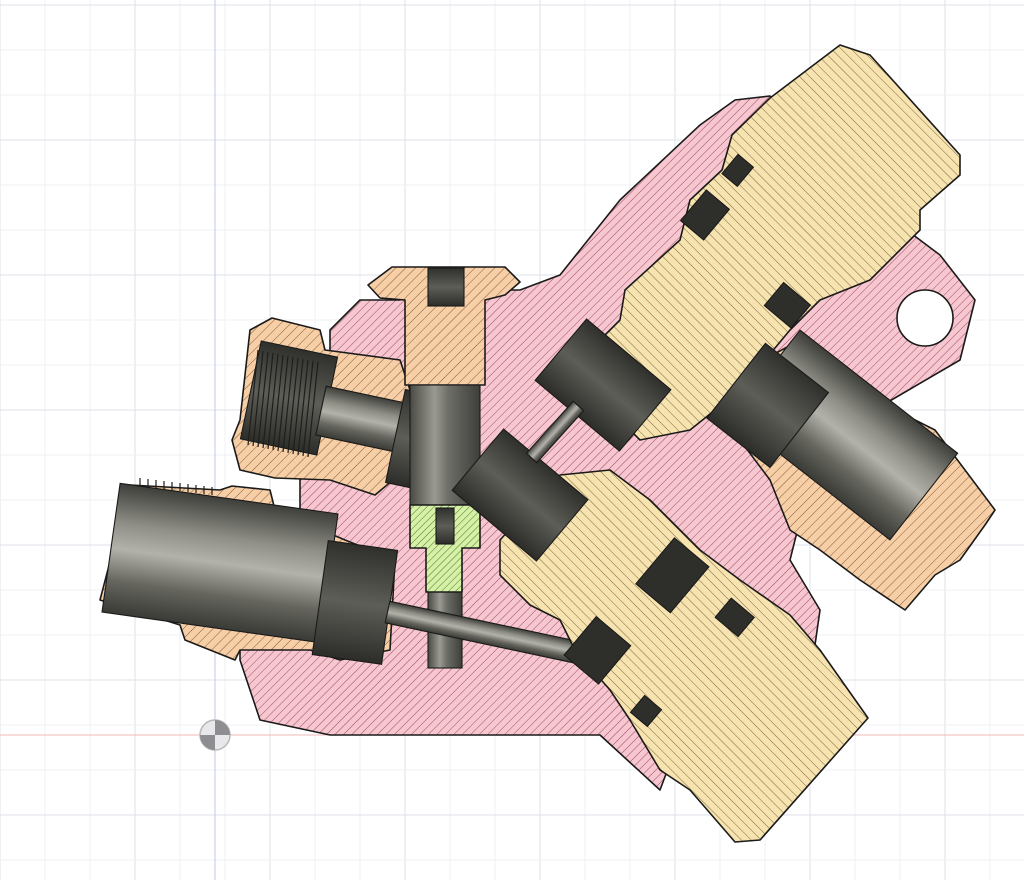 The height and width of the screenshot is (880, 1024). What do you see at coordinates (445, 526) in the screenshot?
I see `seat-insert-slot` at bounding box center [445, 526].